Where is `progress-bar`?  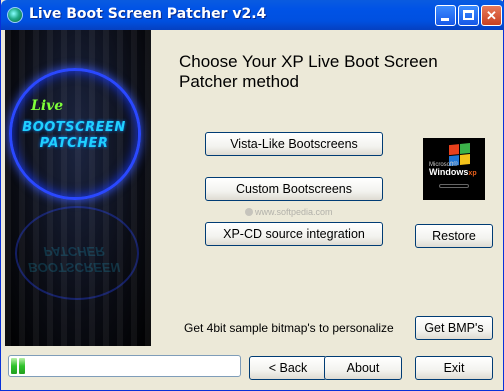 progress-bar is located at coordinates (124, 366).